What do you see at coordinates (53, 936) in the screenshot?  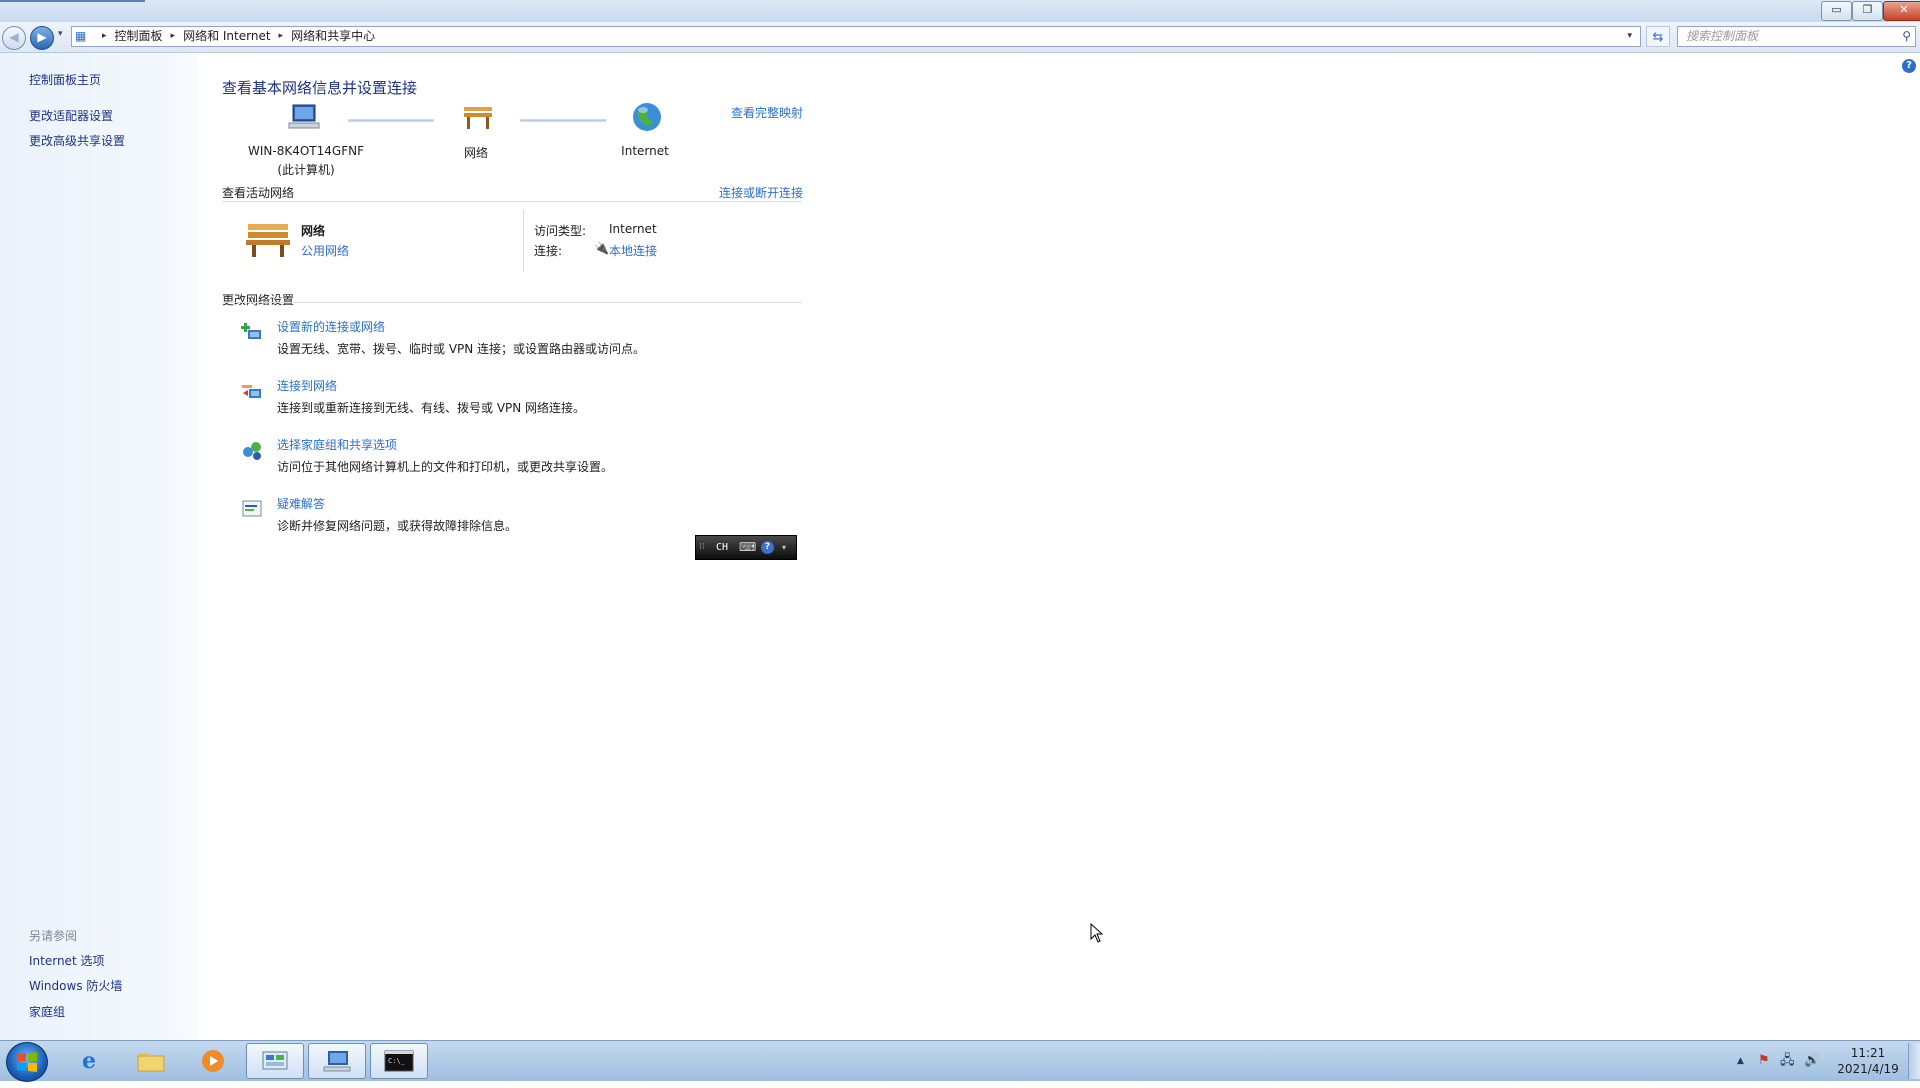 I see `see-also-heading: 另请参阅` at bounding box center [53, 936].